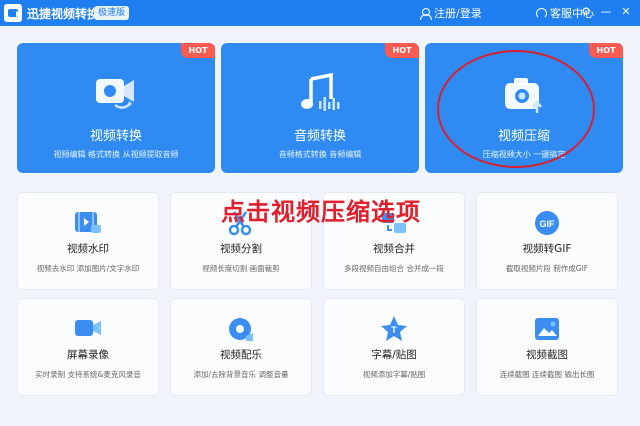 The image size is (640, 426). I want to click on minimize-icon: —, so click(606, 11).